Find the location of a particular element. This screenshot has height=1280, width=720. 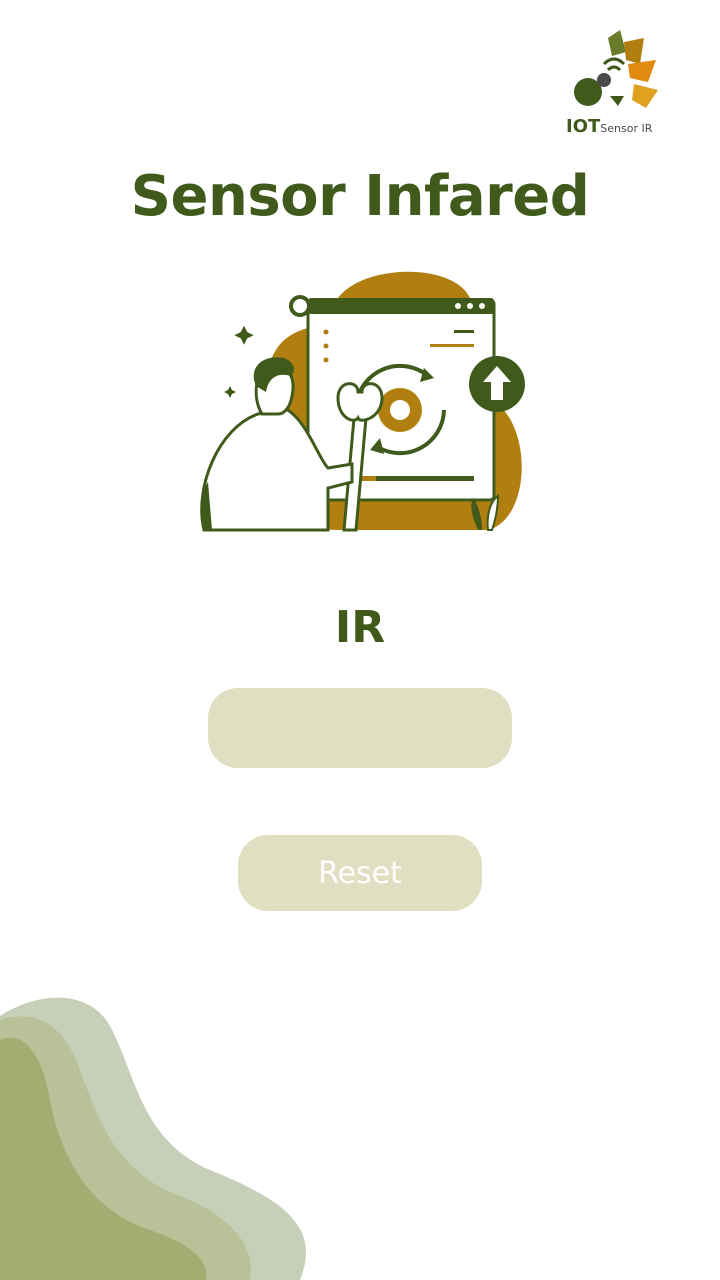

app-logo: IOTSensor IR is located at coordinates (612, 85).